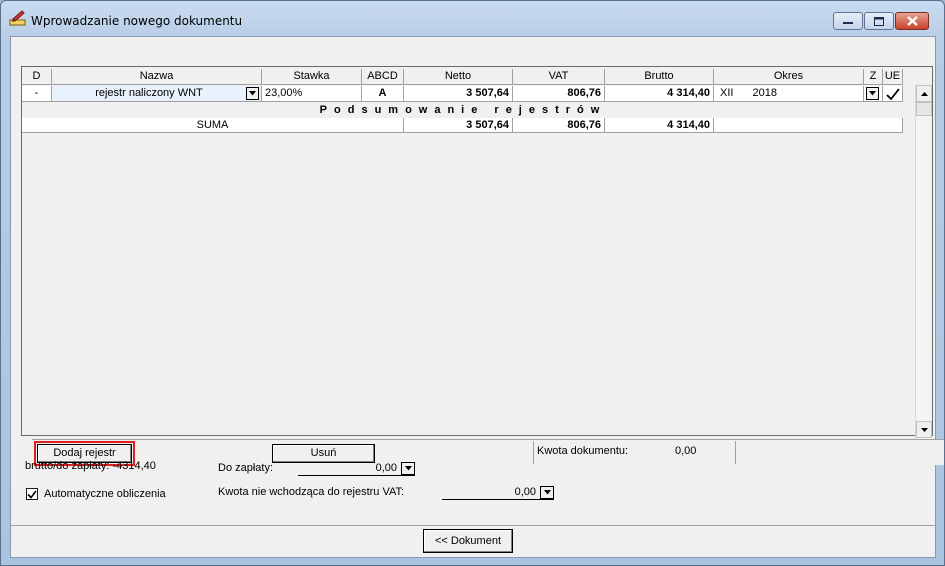 This screenshot has width=945, height=566. Describe the element at coordinates (924, 93) in the screenshot. I see `scroll-up-icon` at that location.